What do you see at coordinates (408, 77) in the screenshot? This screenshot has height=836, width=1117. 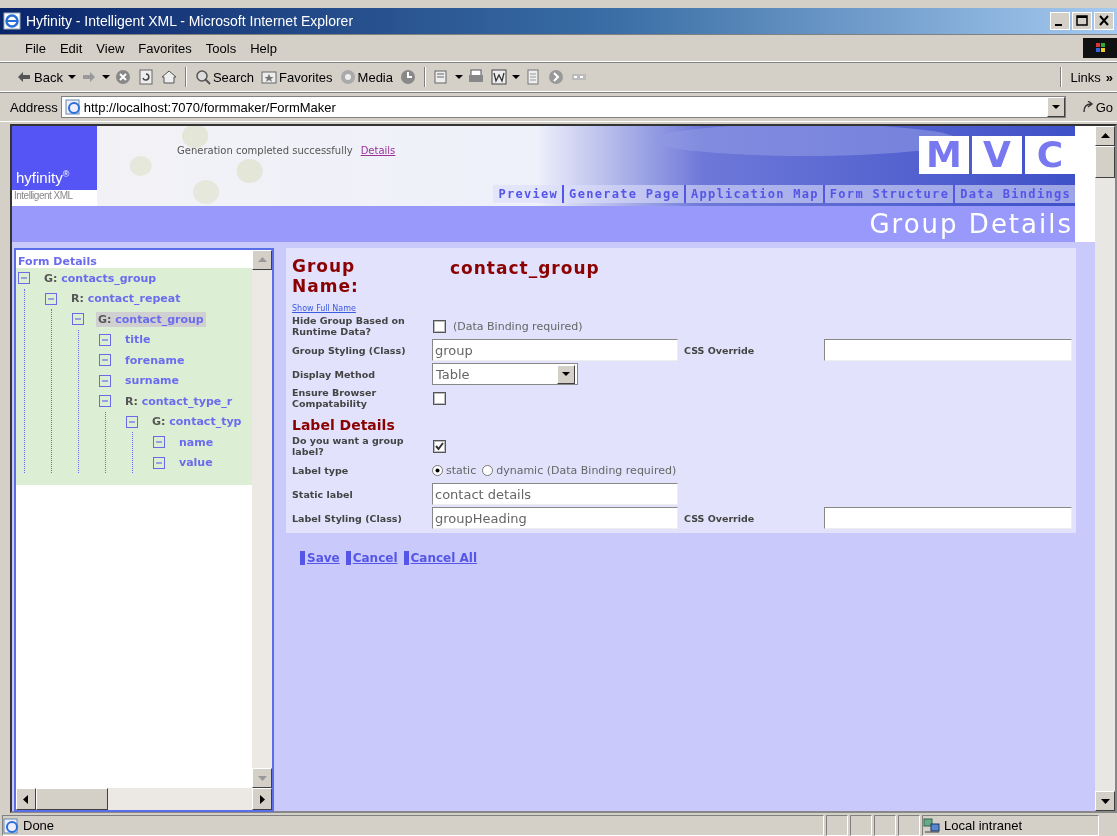 I see `clock-icon` at bounding box center [408, 77].